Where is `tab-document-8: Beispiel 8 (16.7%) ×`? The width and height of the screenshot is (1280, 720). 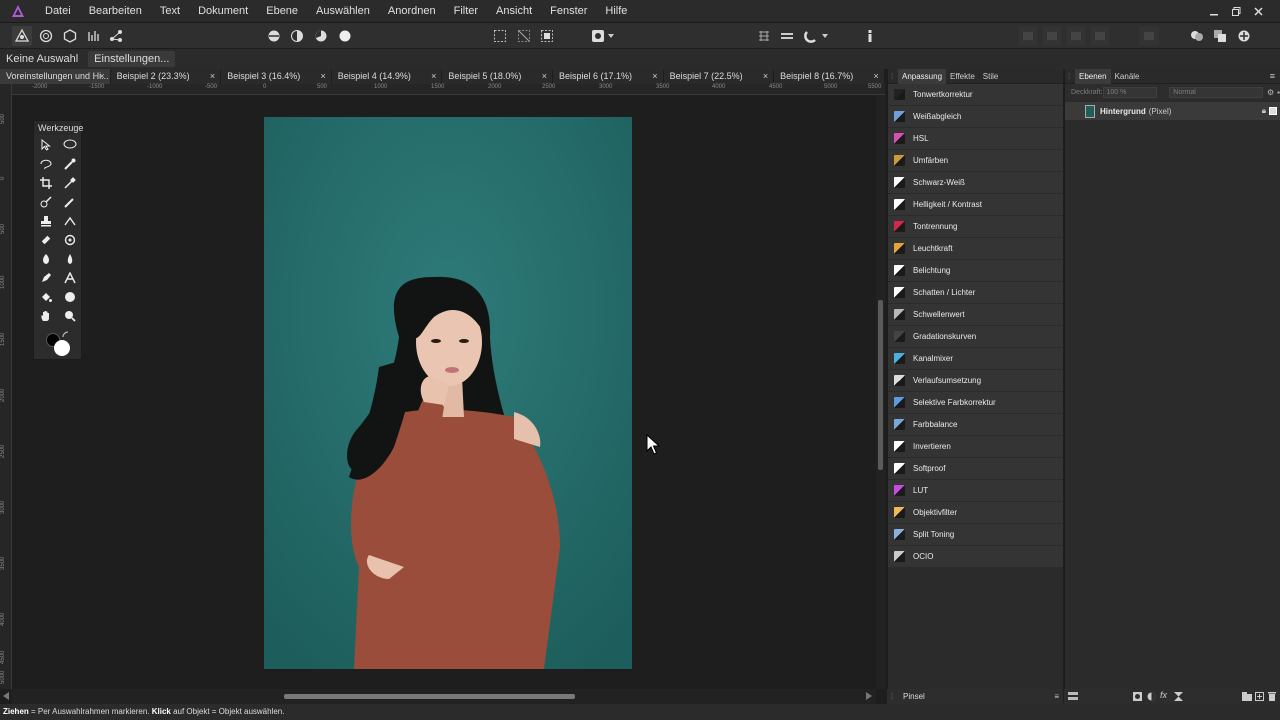
tab-document-8: Beispiel 8 (16.7%) × is located at coordinates (829, 76).